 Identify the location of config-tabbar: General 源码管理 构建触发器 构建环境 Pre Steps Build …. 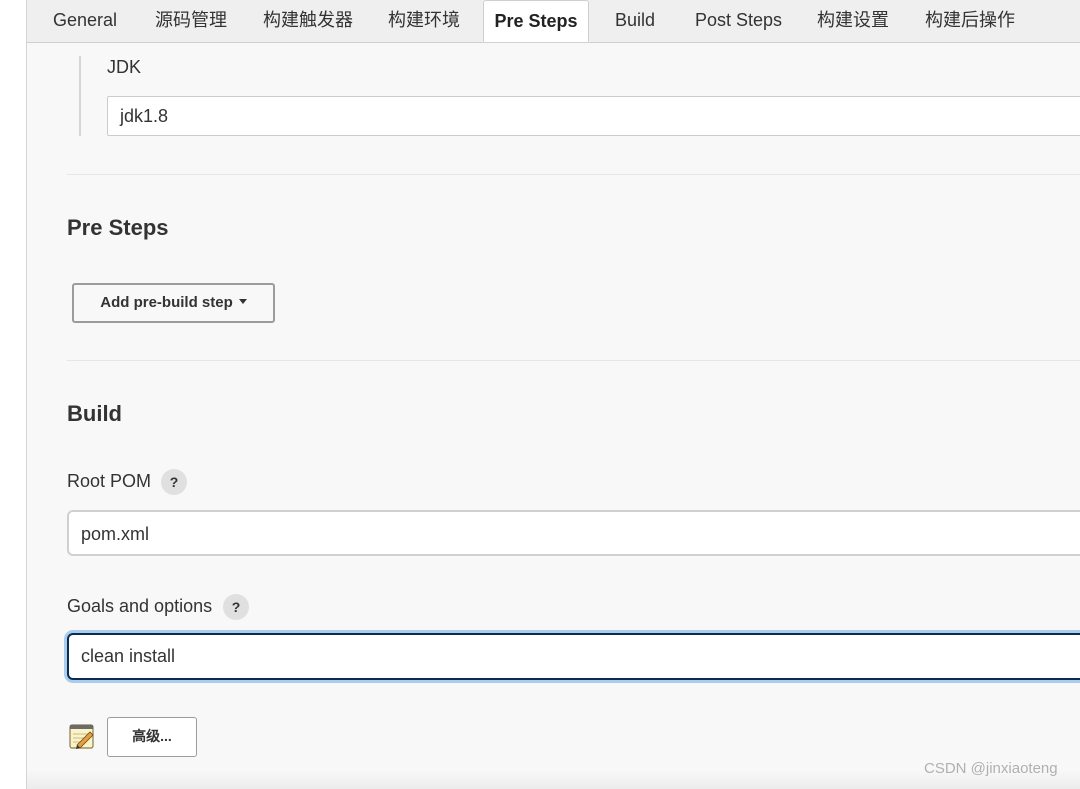
(553, 21).